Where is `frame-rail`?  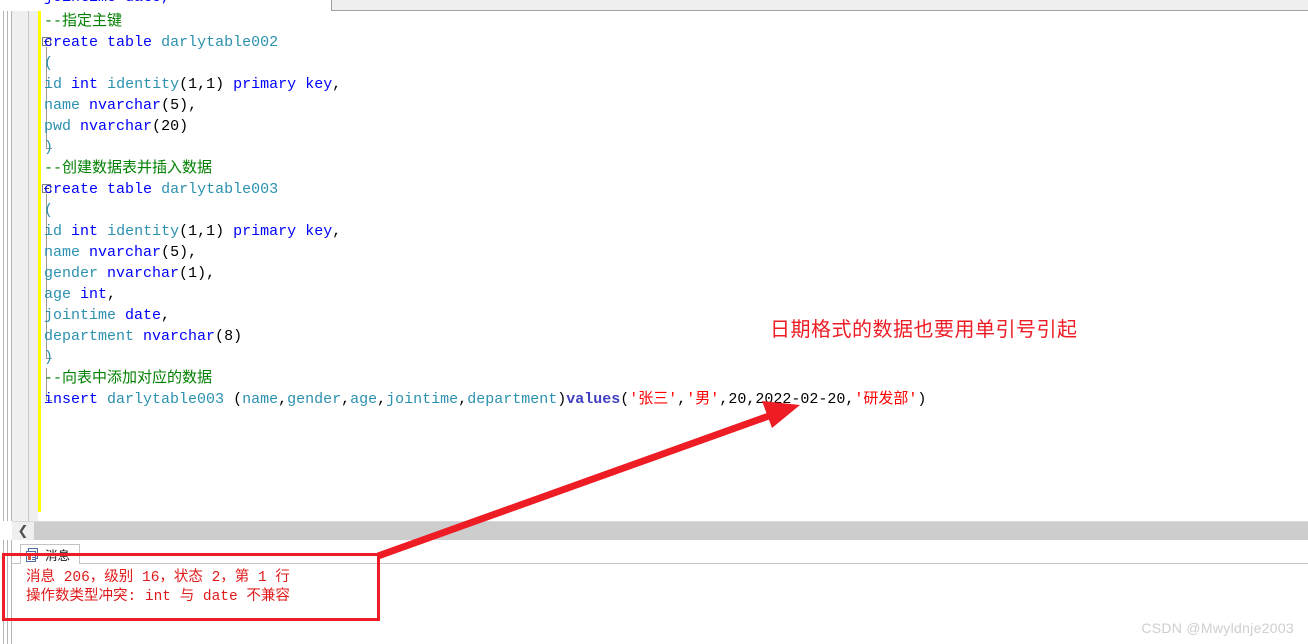 frame-rail is located at coordinates (7, 266).